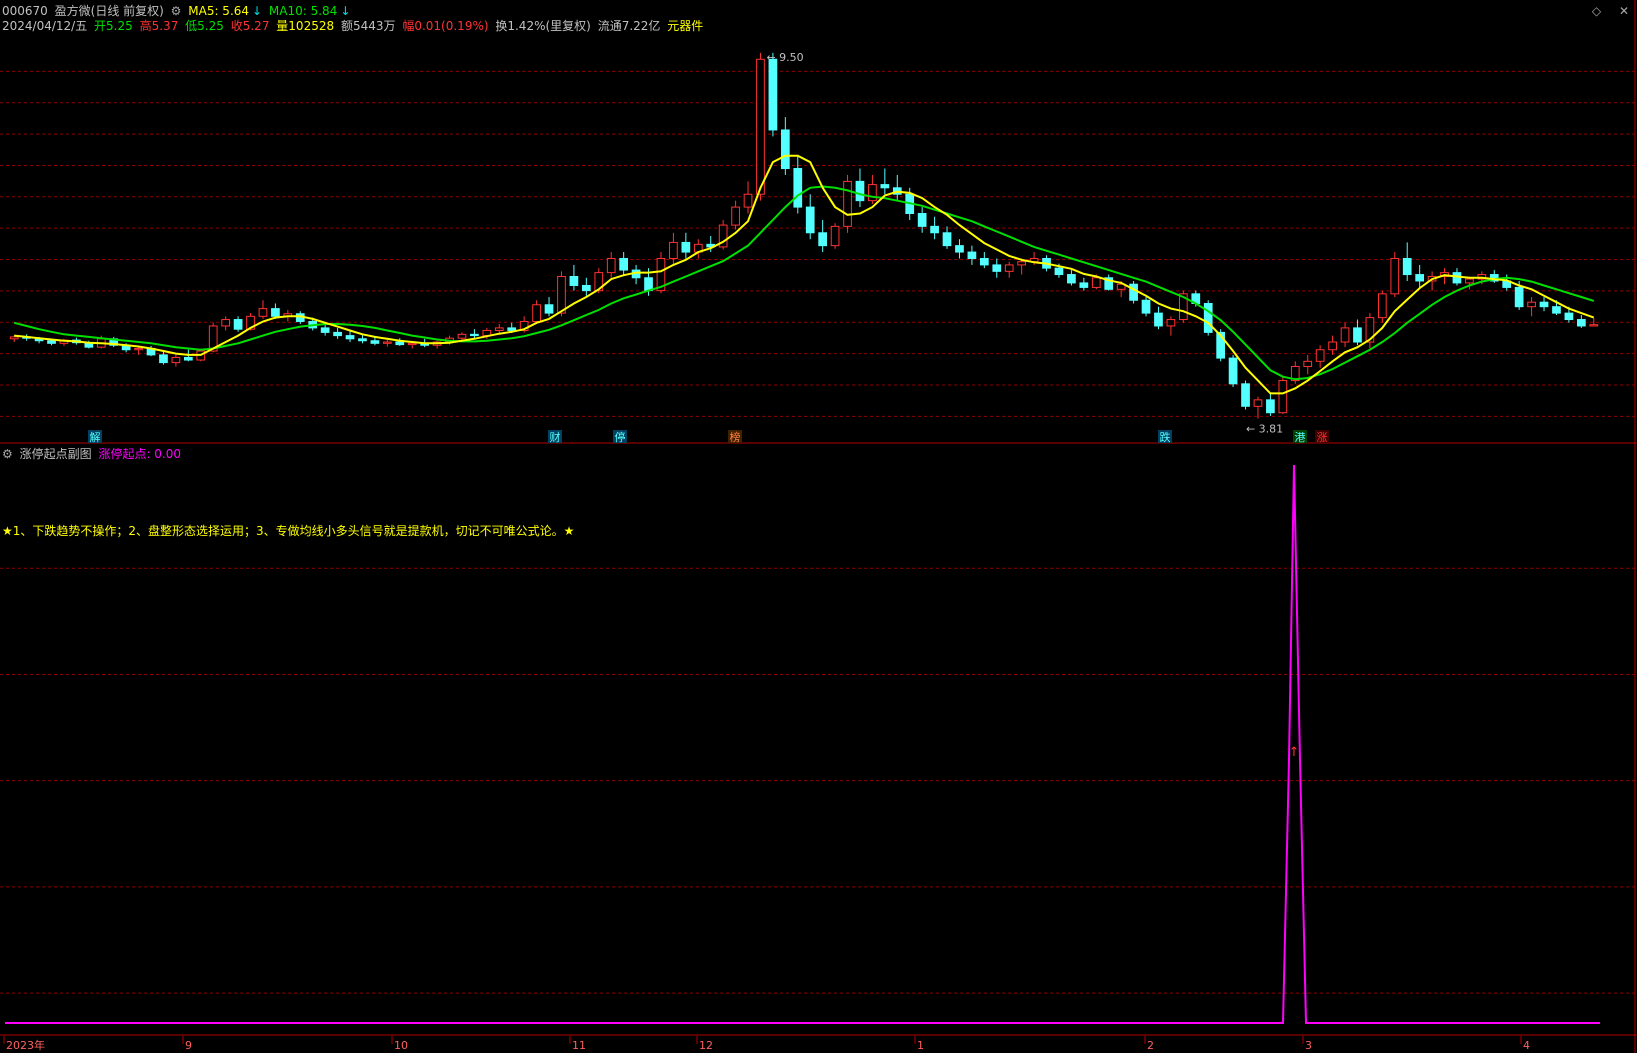  I want to click on x-axis-label: 2023年, so click(25, 1045).